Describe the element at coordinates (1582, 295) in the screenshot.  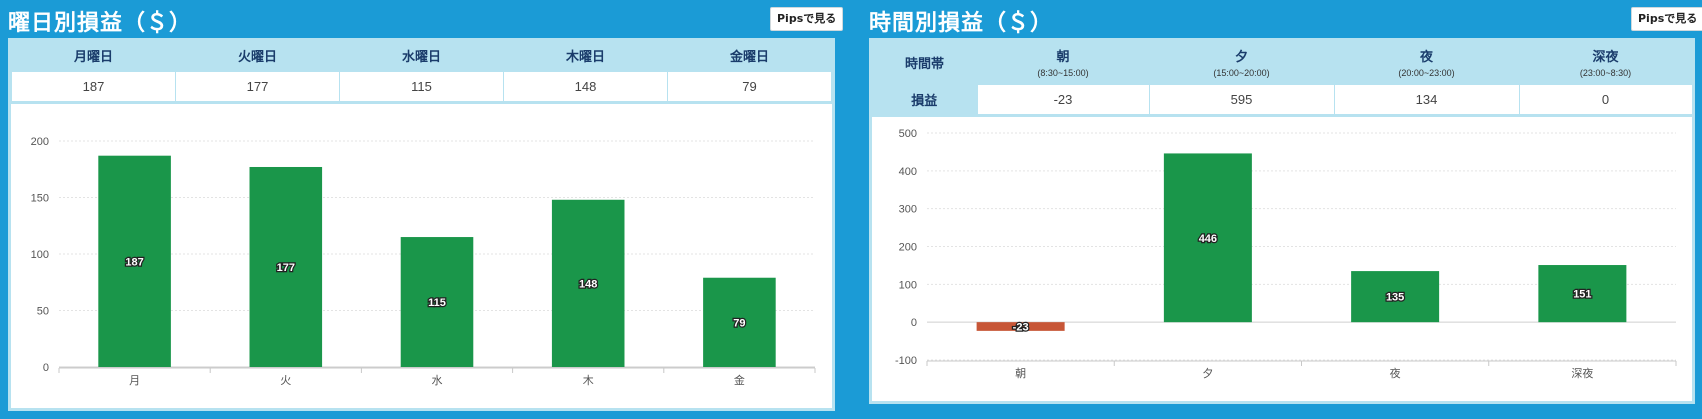
I see `bar-value-label: 151` at that location.